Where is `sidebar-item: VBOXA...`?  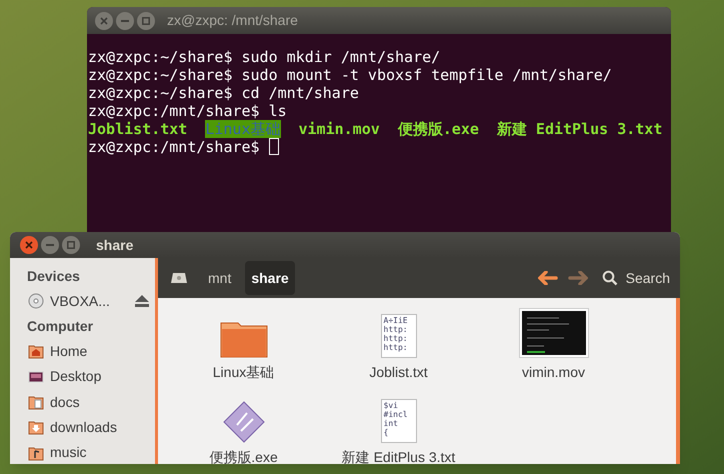 sidebar-item: VBOXA... is located at coordinates (91, 301).